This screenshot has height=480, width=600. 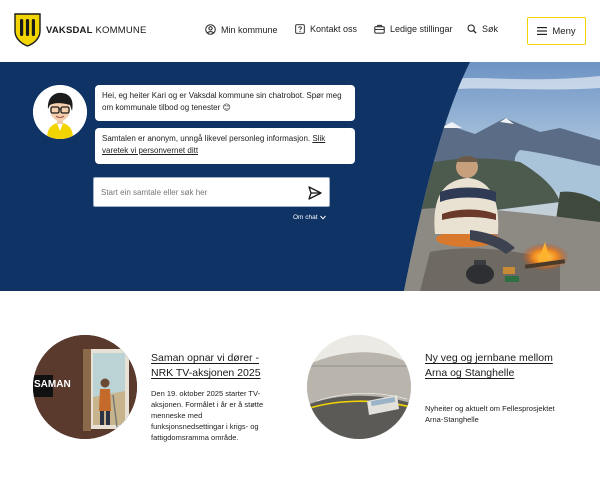 I want to click on nav-sok: Søk, so click(x=482, y=29).